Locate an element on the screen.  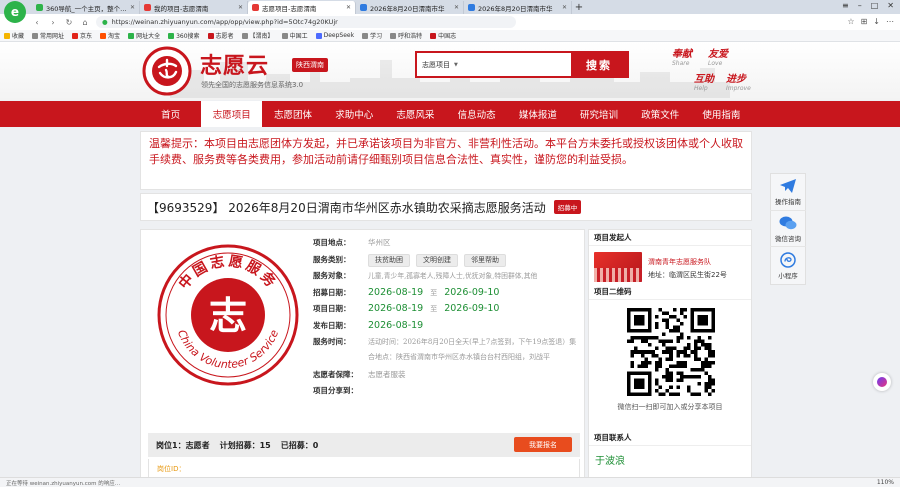
nav-item: 媒体报道 is located at coordinates (537, 114).